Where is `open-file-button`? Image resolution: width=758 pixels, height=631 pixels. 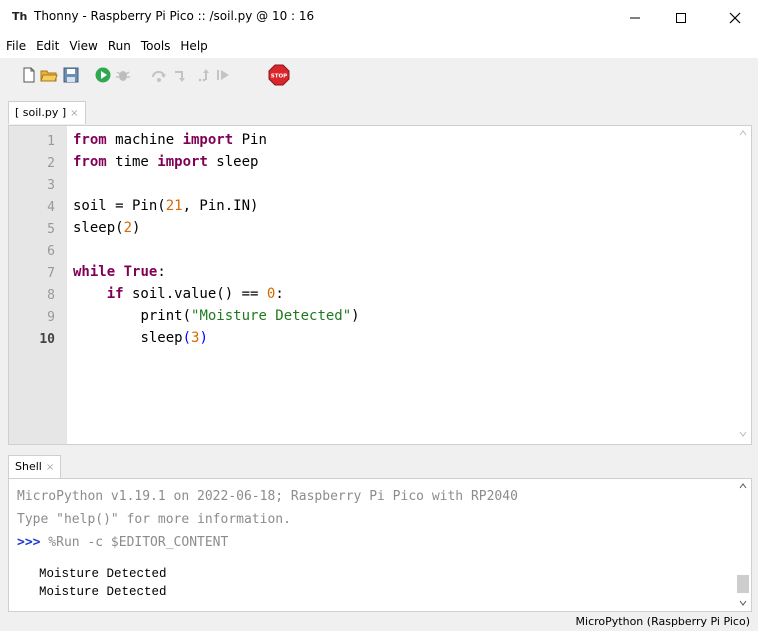 open-file-button is located at coordinates (49, 75).